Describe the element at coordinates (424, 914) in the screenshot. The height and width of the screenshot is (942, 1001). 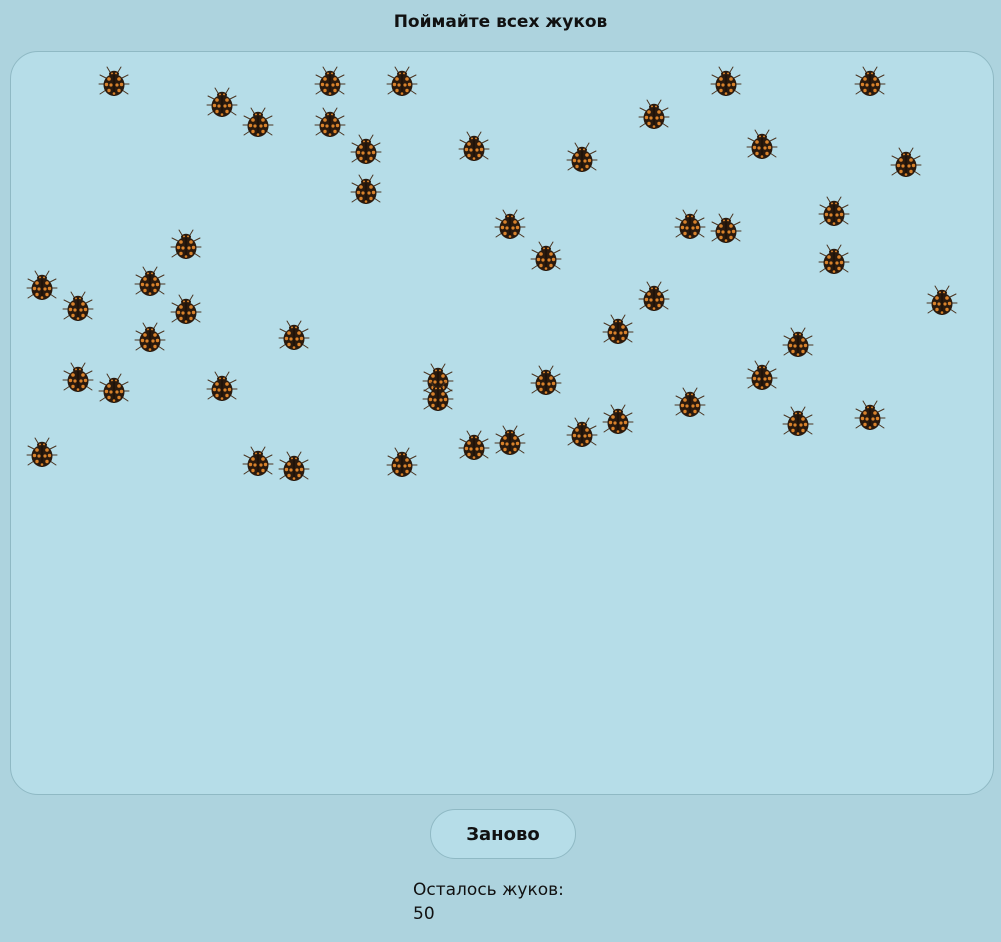
I see `remaining-count: 50` at that location.